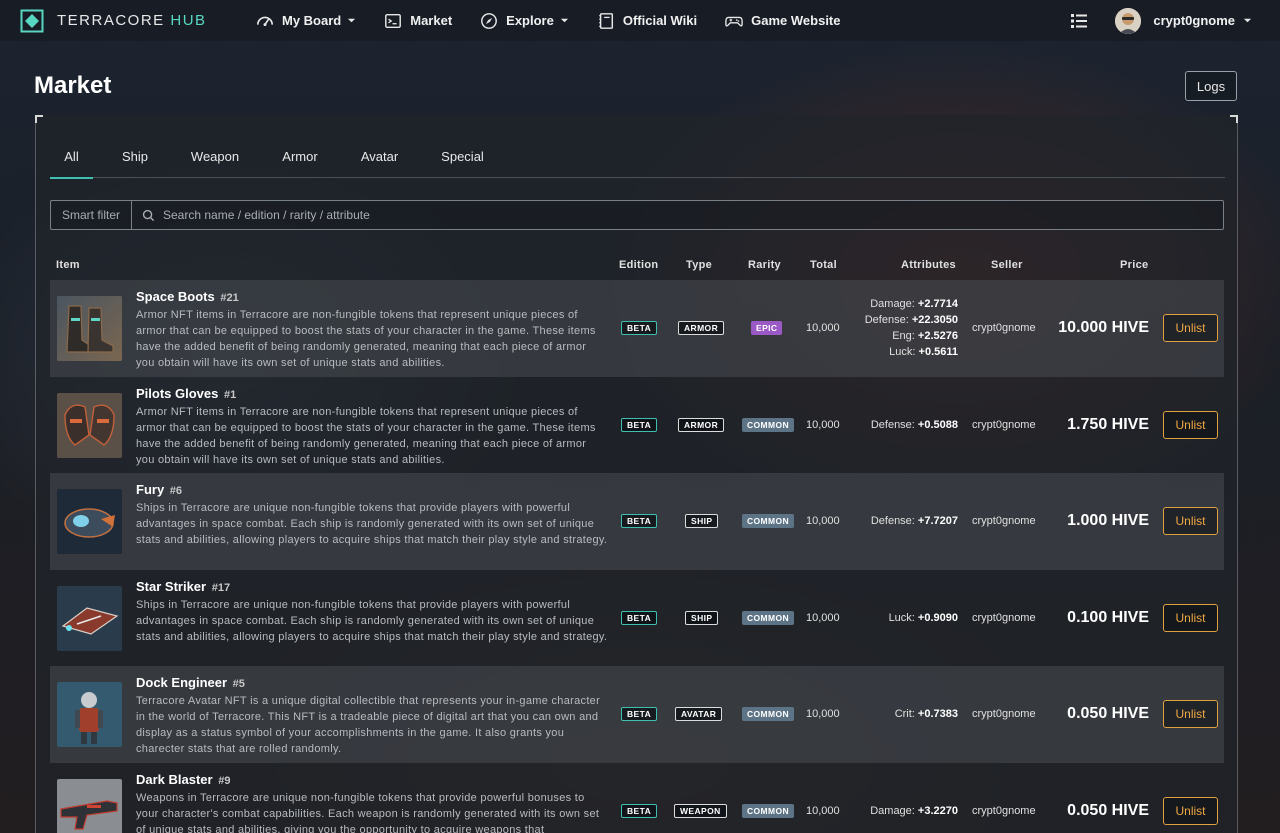 This screenshot has width=1280, height=833. I want to click on nav-official-wiki-label: Official Wiki, so click(660, 20).